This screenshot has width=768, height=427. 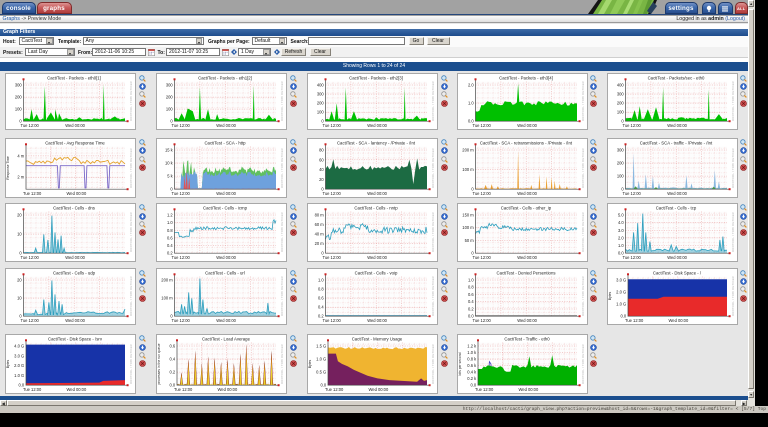 What do you see at coordinates (320, 224) in the screenshot?
I see `svg-text: 60 m` at bounding box center [320, 224].